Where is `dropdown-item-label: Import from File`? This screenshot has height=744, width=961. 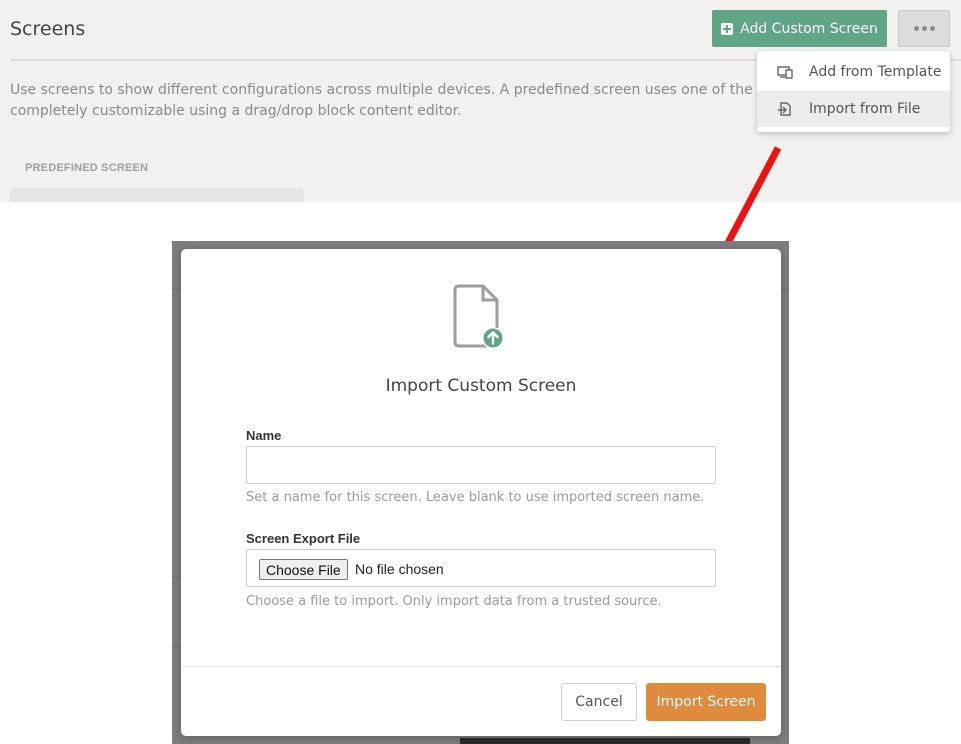
dropdown-item-label: Import from File is located at coordinates (865, 109).